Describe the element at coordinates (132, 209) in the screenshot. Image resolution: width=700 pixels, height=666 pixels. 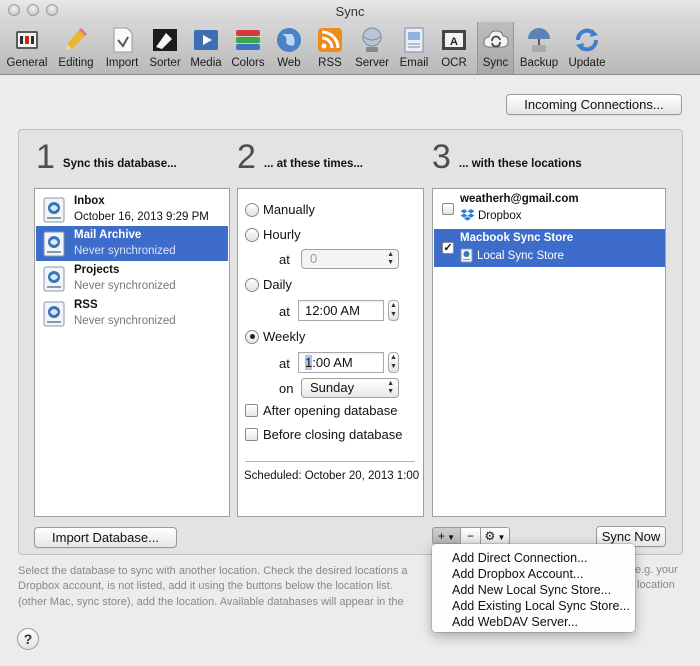
I see `database-row-inbox: Inbox October 16, 2013 9:29 PM` at that location.